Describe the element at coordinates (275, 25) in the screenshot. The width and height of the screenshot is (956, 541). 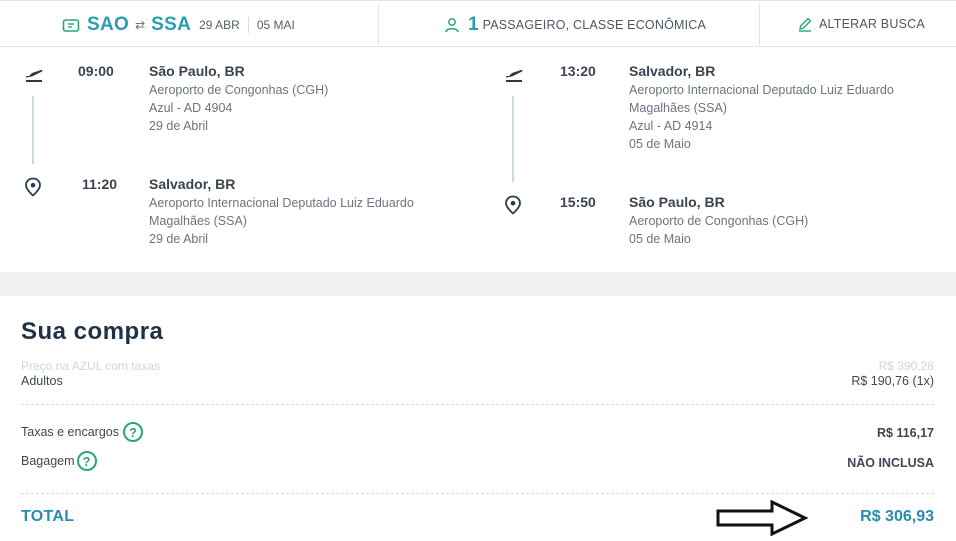
I see `return-date: 05 MAI` at that location.